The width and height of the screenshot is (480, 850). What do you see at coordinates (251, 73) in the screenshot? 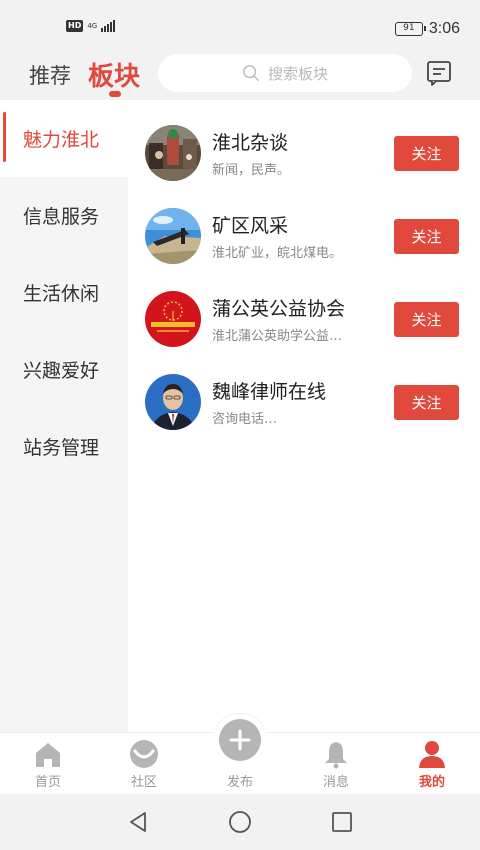
I see `search-icon` at bounding box center [251, 73].